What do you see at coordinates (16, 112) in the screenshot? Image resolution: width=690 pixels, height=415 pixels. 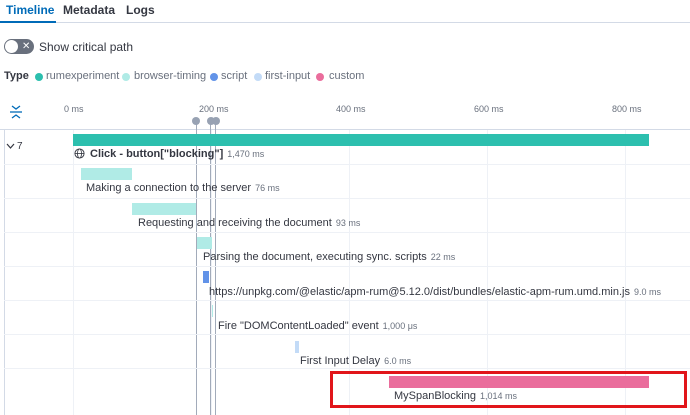 I see `collapse-all-icon` at bounding box center [16, 112].